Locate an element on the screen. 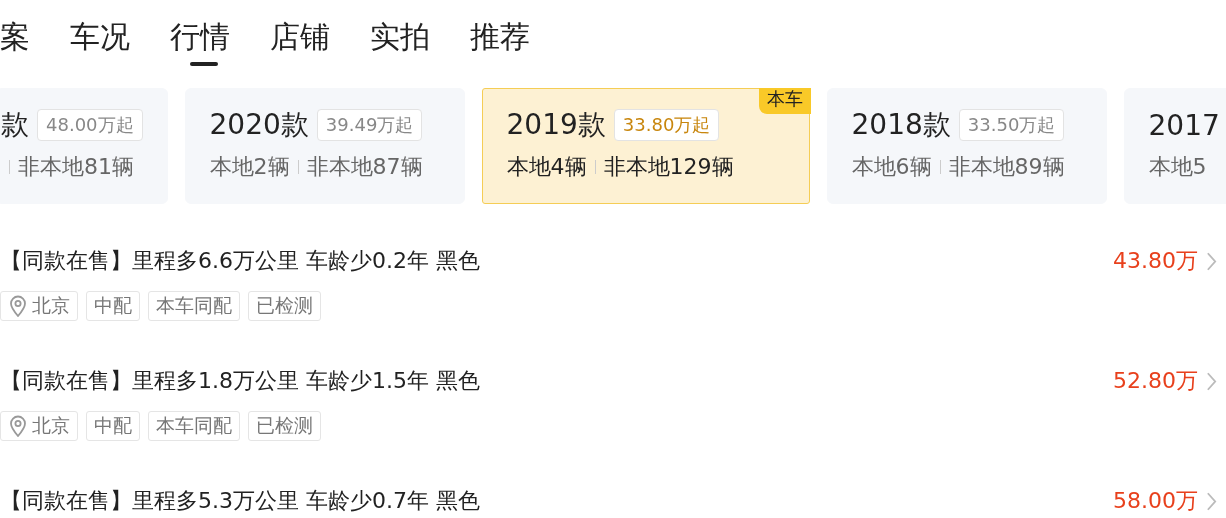 The height and width of the screenshot is (518, 1226). local-count: 本地5 is located at coordinates (1177, 167).